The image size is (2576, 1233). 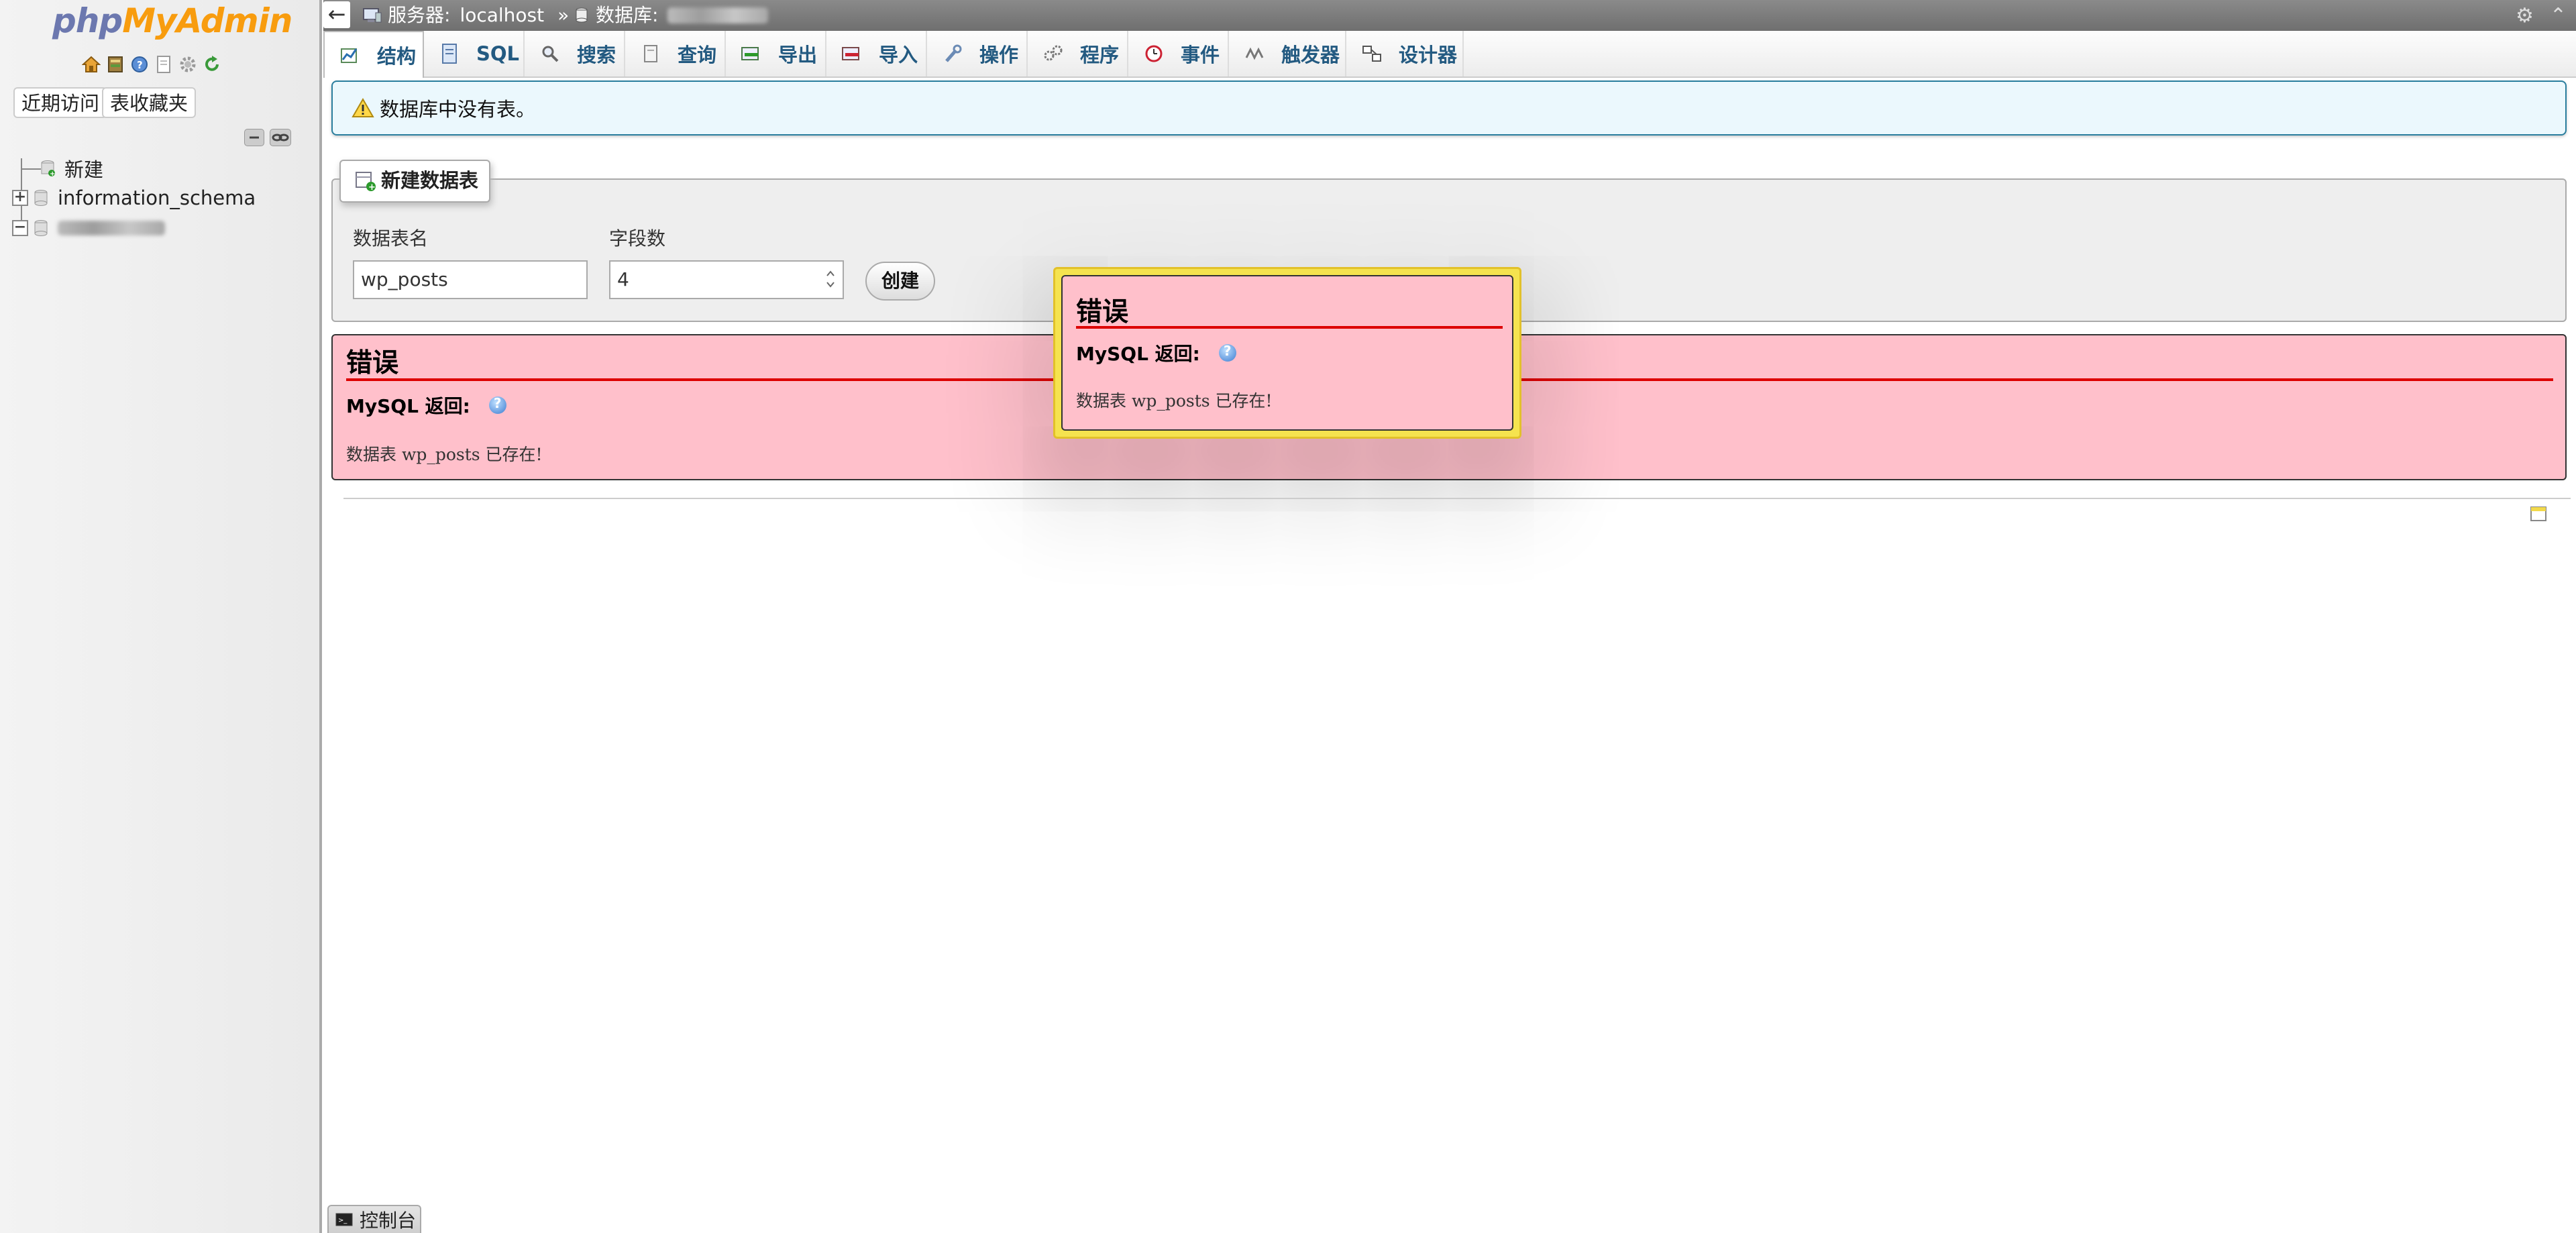 I want to click on tab-label: 导出, so click(x=798, y=55).